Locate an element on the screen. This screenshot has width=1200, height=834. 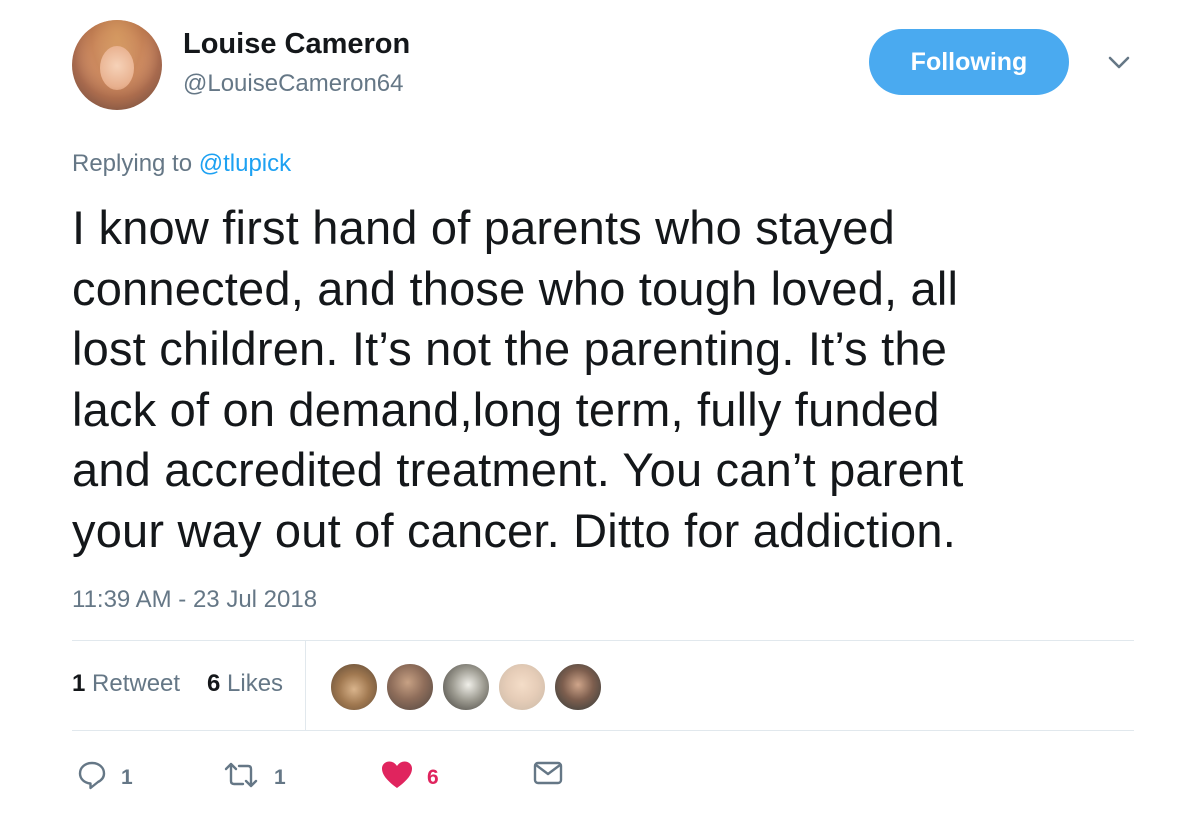
replying-to: Replying to @tlupick is located at coordinates (181, 164).